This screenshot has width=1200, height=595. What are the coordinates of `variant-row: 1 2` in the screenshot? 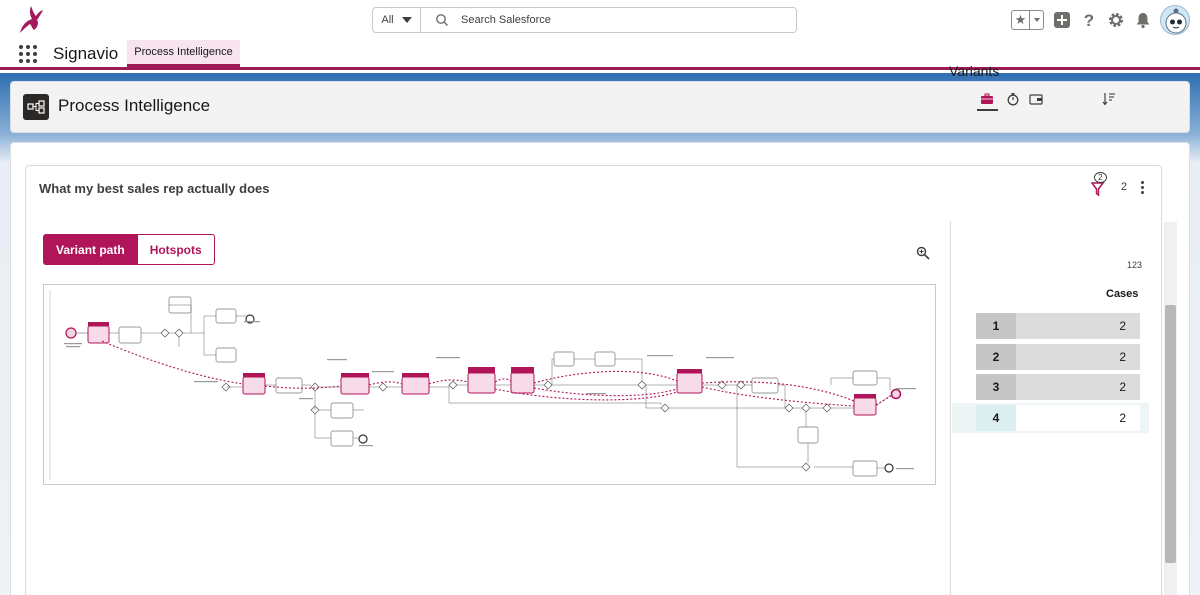 It's located at (1058, 326).